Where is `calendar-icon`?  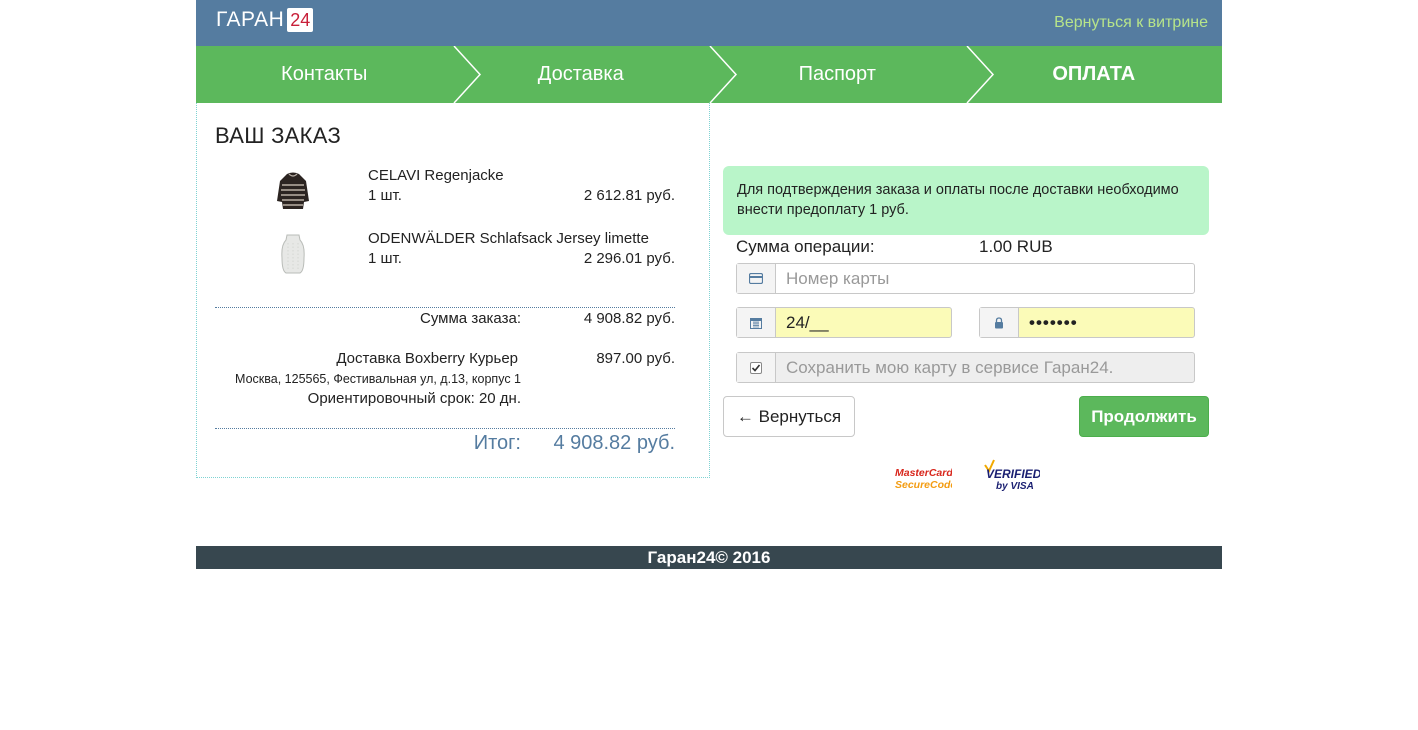
calendar-icon is located at coordinates (756, 322).